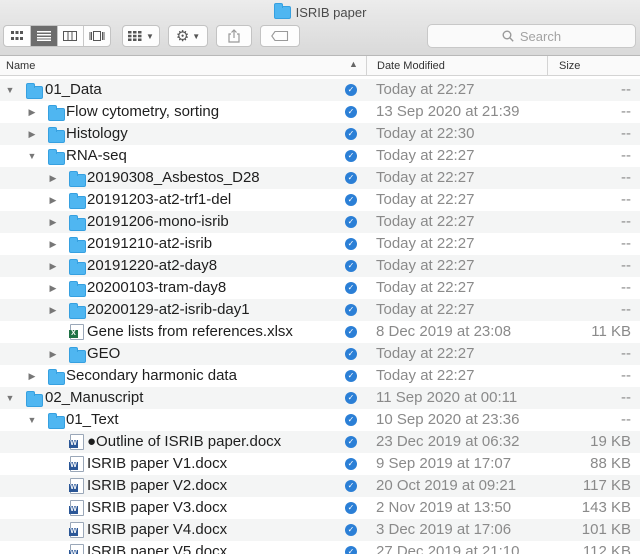 The height and width of the screenshot is (554, 640). I want to click on list-item: ▶ 20191203-at2-trf1-del ✓ Today at 22:27 --, so click(320, 200).